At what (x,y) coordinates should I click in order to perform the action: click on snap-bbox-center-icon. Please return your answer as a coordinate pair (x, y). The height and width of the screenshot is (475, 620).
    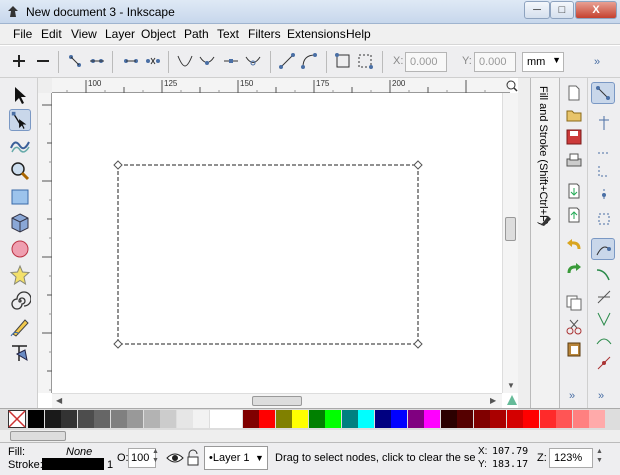
    Looking at the image, I should click on (604, 219).